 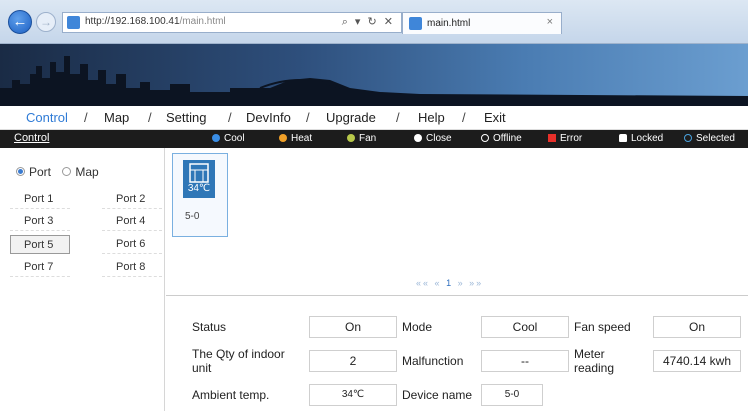 I want to click on pager-last: »», so click(x=476, y=283).